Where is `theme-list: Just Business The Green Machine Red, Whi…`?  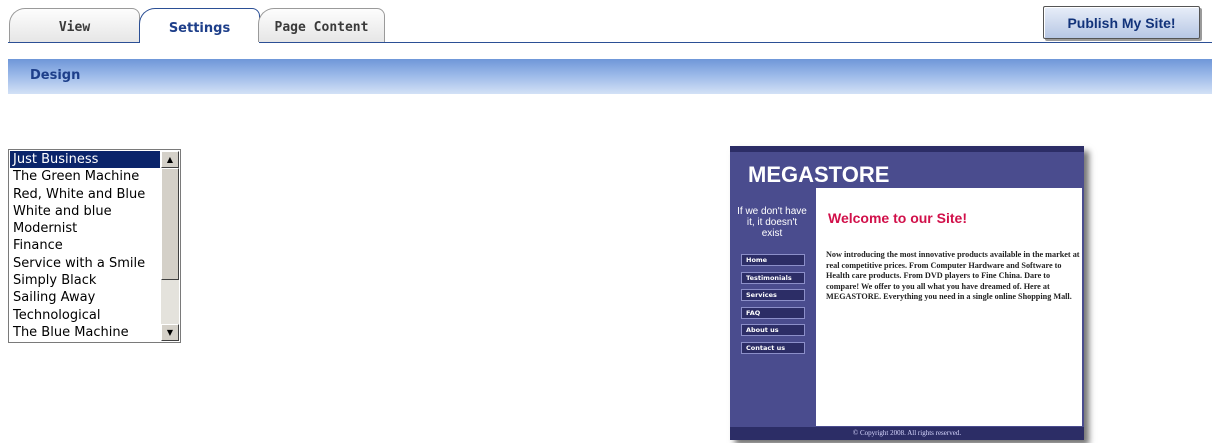
theme-list: Just Business The Green Machine Red, Whi… is located at coordinates (85, 246).